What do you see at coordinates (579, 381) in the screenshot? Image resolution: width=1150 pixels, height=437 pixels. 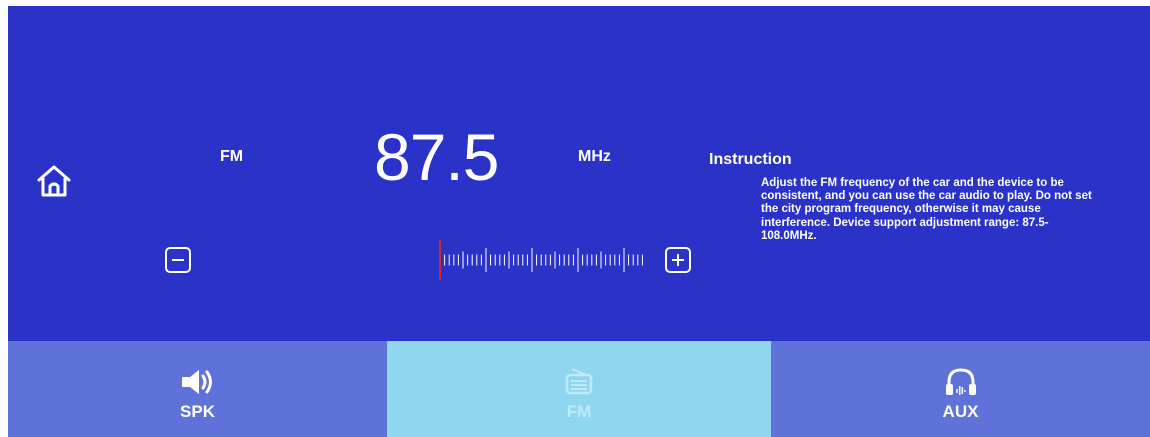 I see `radio-icon` at bounding box center [579, 381].